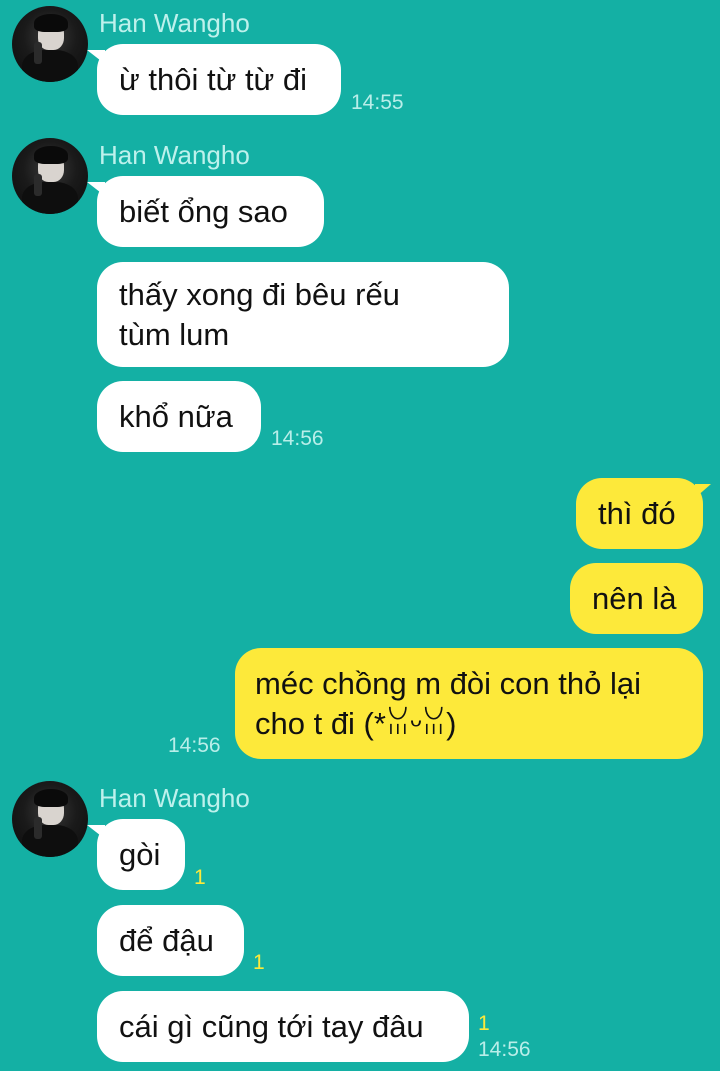  I want to click on message-bubble: khổ nữa, so click(179, 416).